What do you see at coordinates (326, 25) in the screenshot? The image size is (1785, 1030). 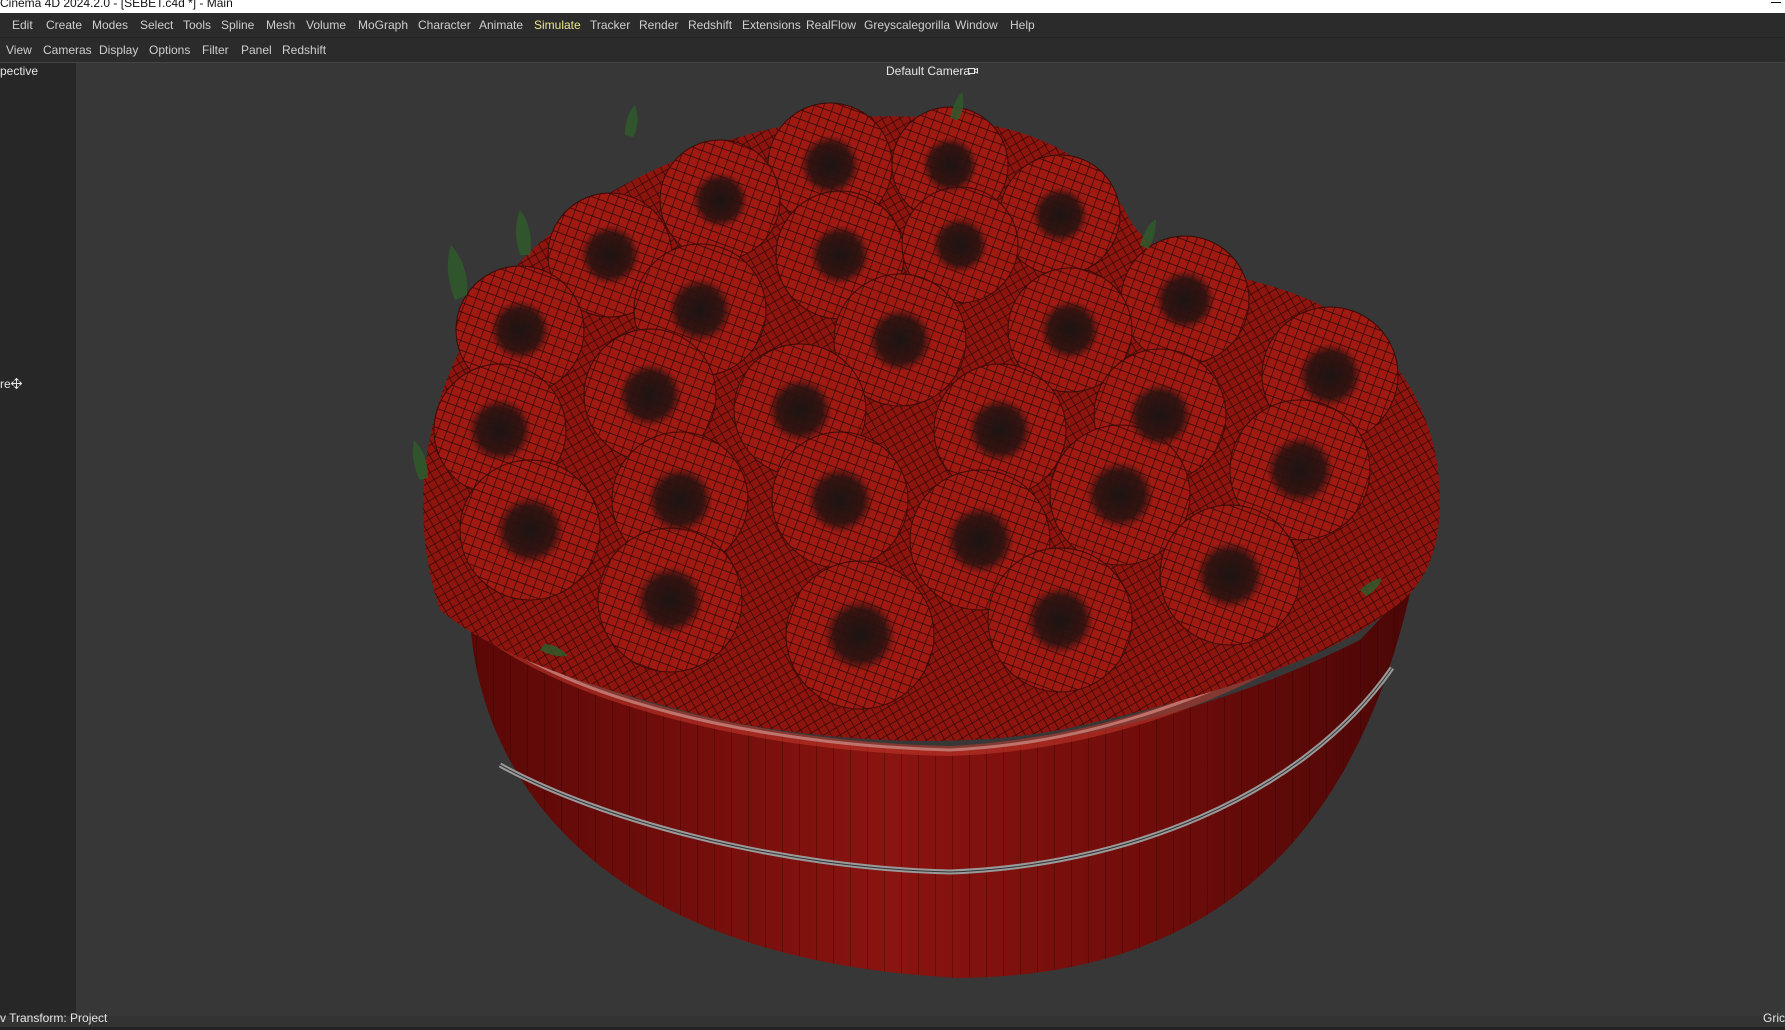 I see `menu-volume: Volume` at bounding box center [326, 25].